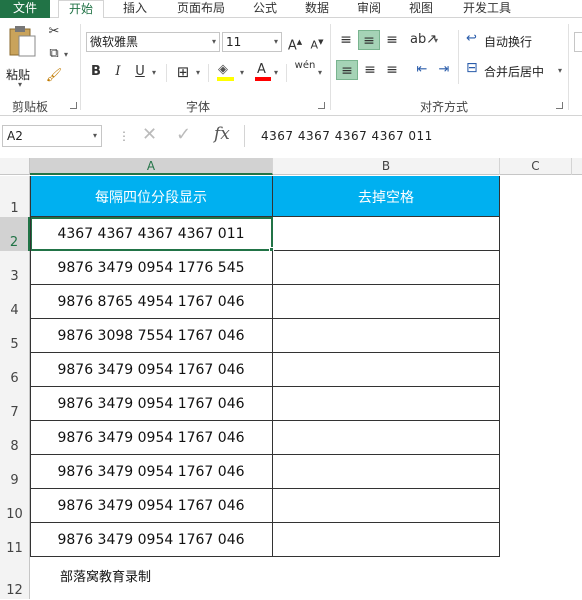 This screenshot has width=582, height=600. What do you see at coordinates (14, 590) in the screenshot?
I see `row-number: 12` at bounding box center [14, 590].